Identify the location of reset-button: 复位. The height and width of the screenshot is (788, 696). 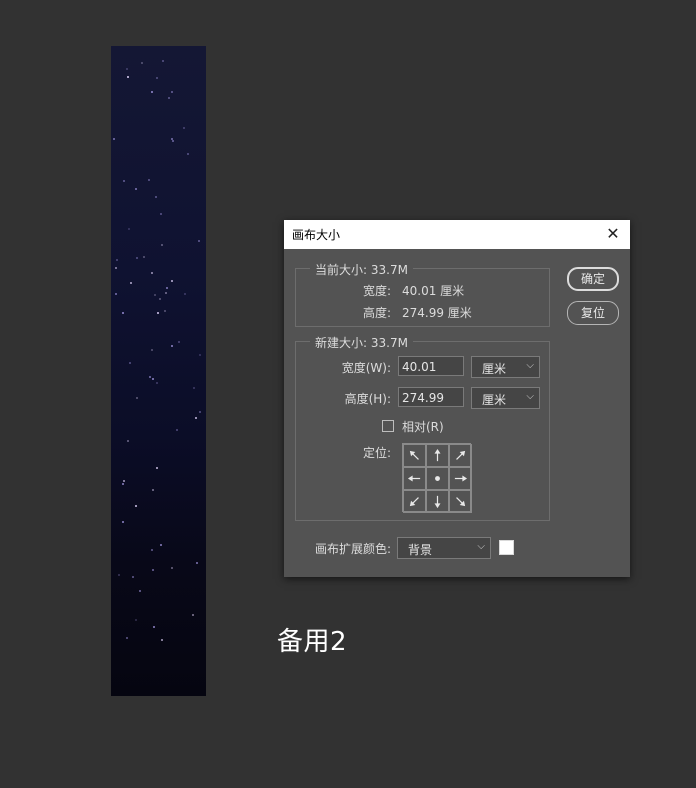
(593, 313).